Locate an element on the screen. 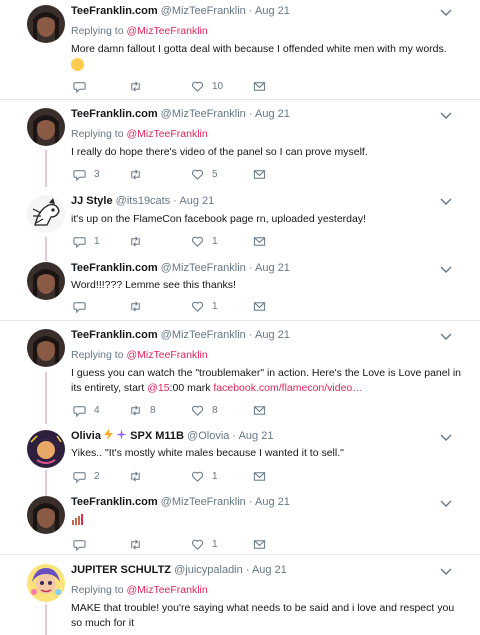 The width and height of the screenshot is (480, 635). reply-button: 2 is located at coordinates (86, 476).